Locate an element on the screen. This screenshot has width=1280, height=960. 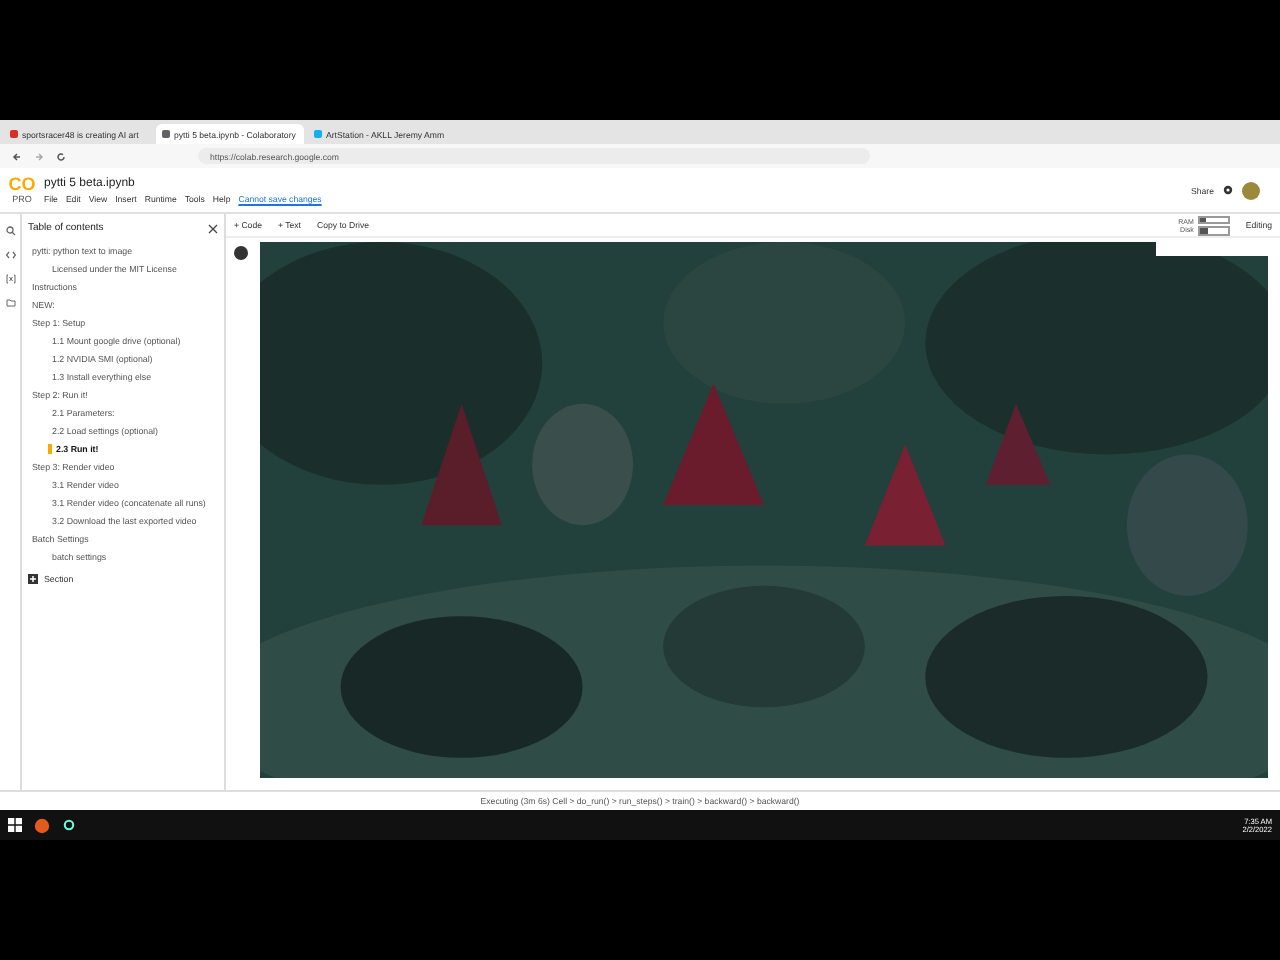
plus-icon is located at coordinates (33, 579).